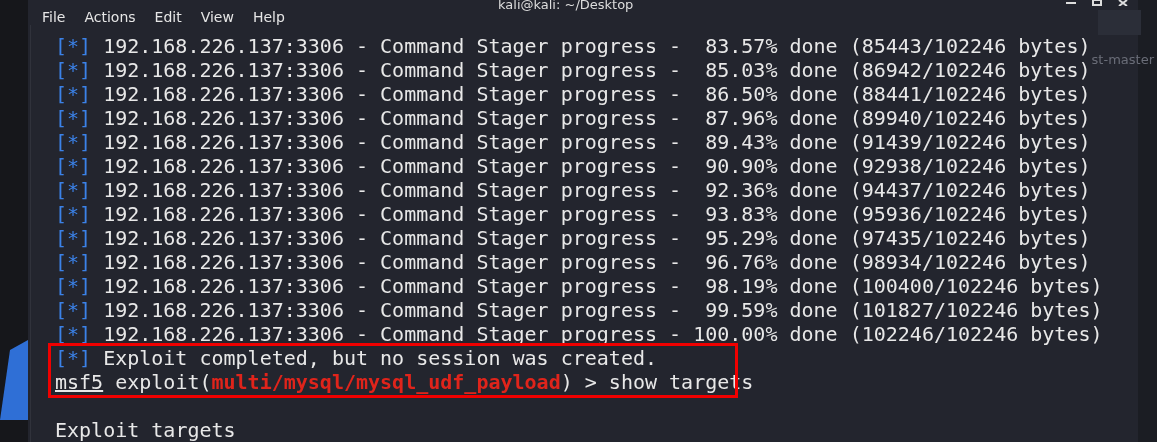 This screenshot has width=1157, height=442. What do you see at coordinates (54, 17) in the screenshot?
I see `menu-item: File` at bounding box center [54, 17].